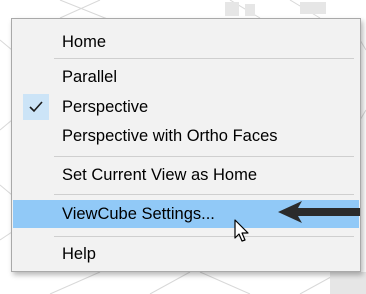  I want to click on mouse-pointer-icon, so click(241, 230).